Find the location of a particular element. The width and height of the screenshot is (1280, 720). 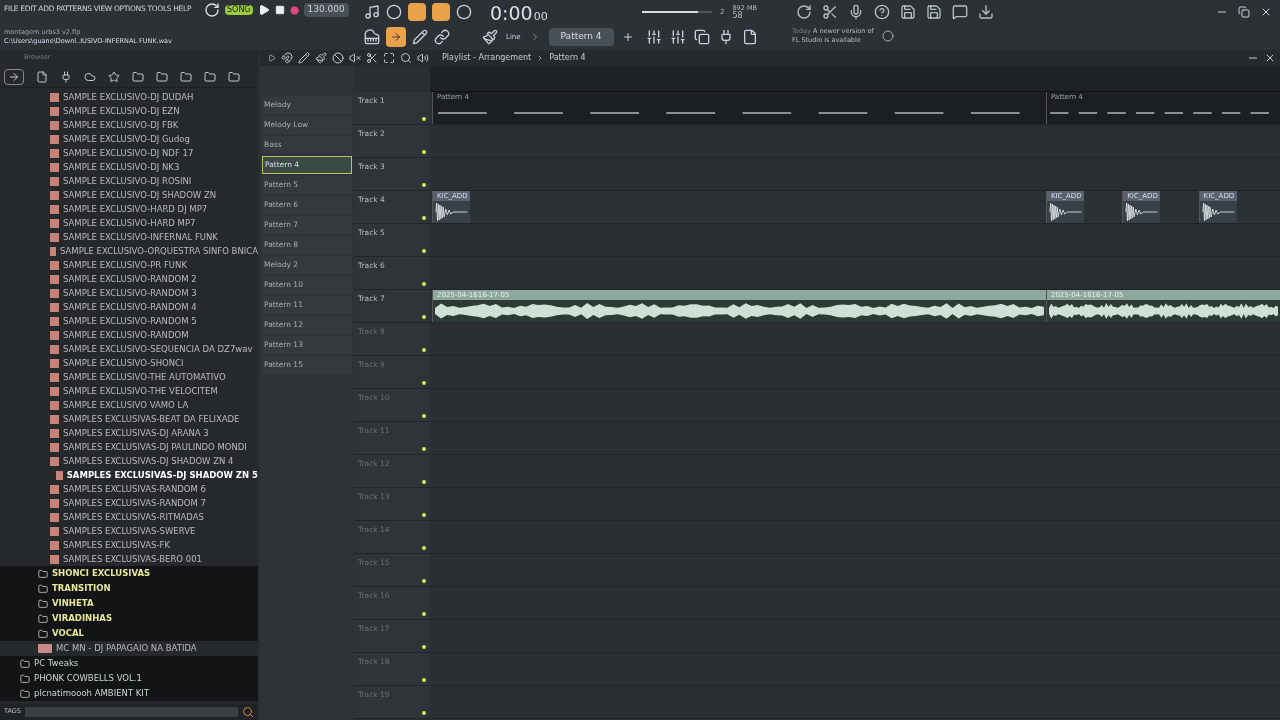

refresh-icon is located at coordinates (804, 12).